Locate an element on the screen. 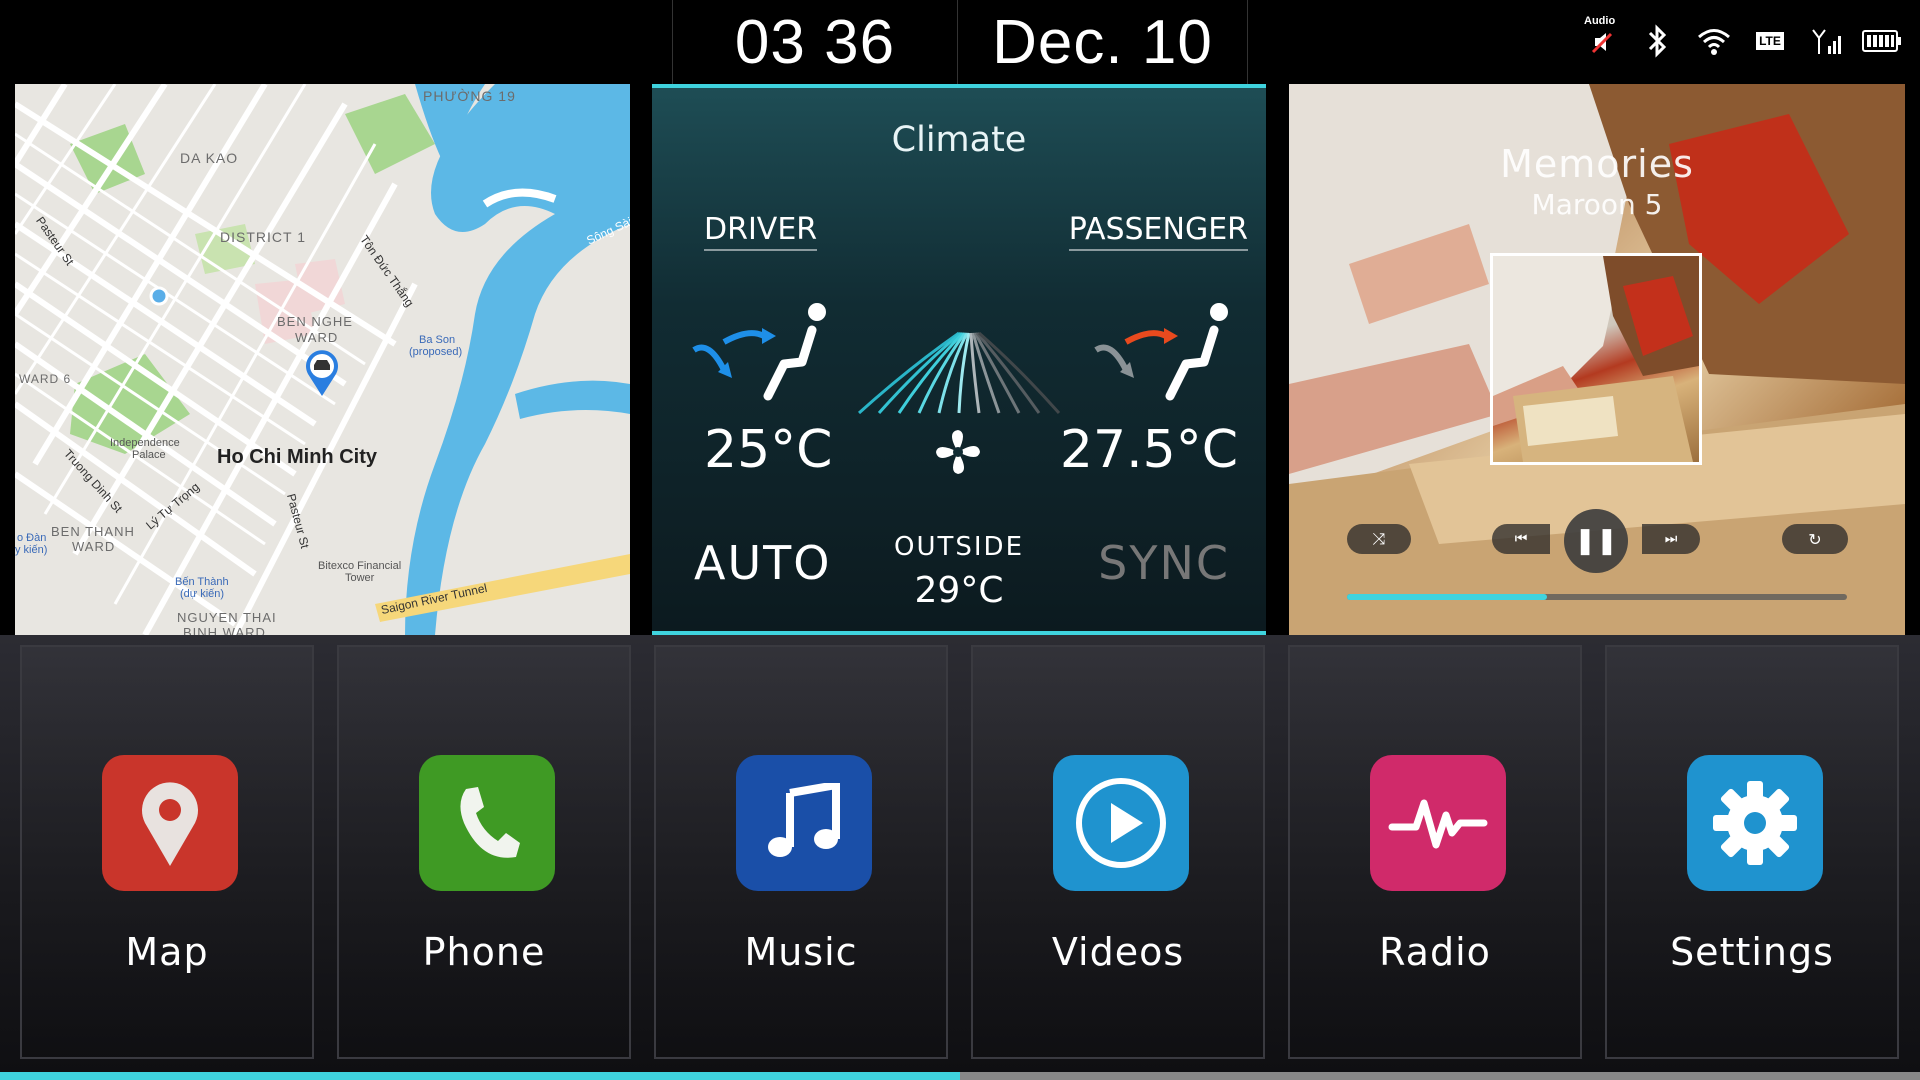 The height and width of the screenshot is (1080, 1920). bluetooth-icon is located at coordinates (1658, 41).